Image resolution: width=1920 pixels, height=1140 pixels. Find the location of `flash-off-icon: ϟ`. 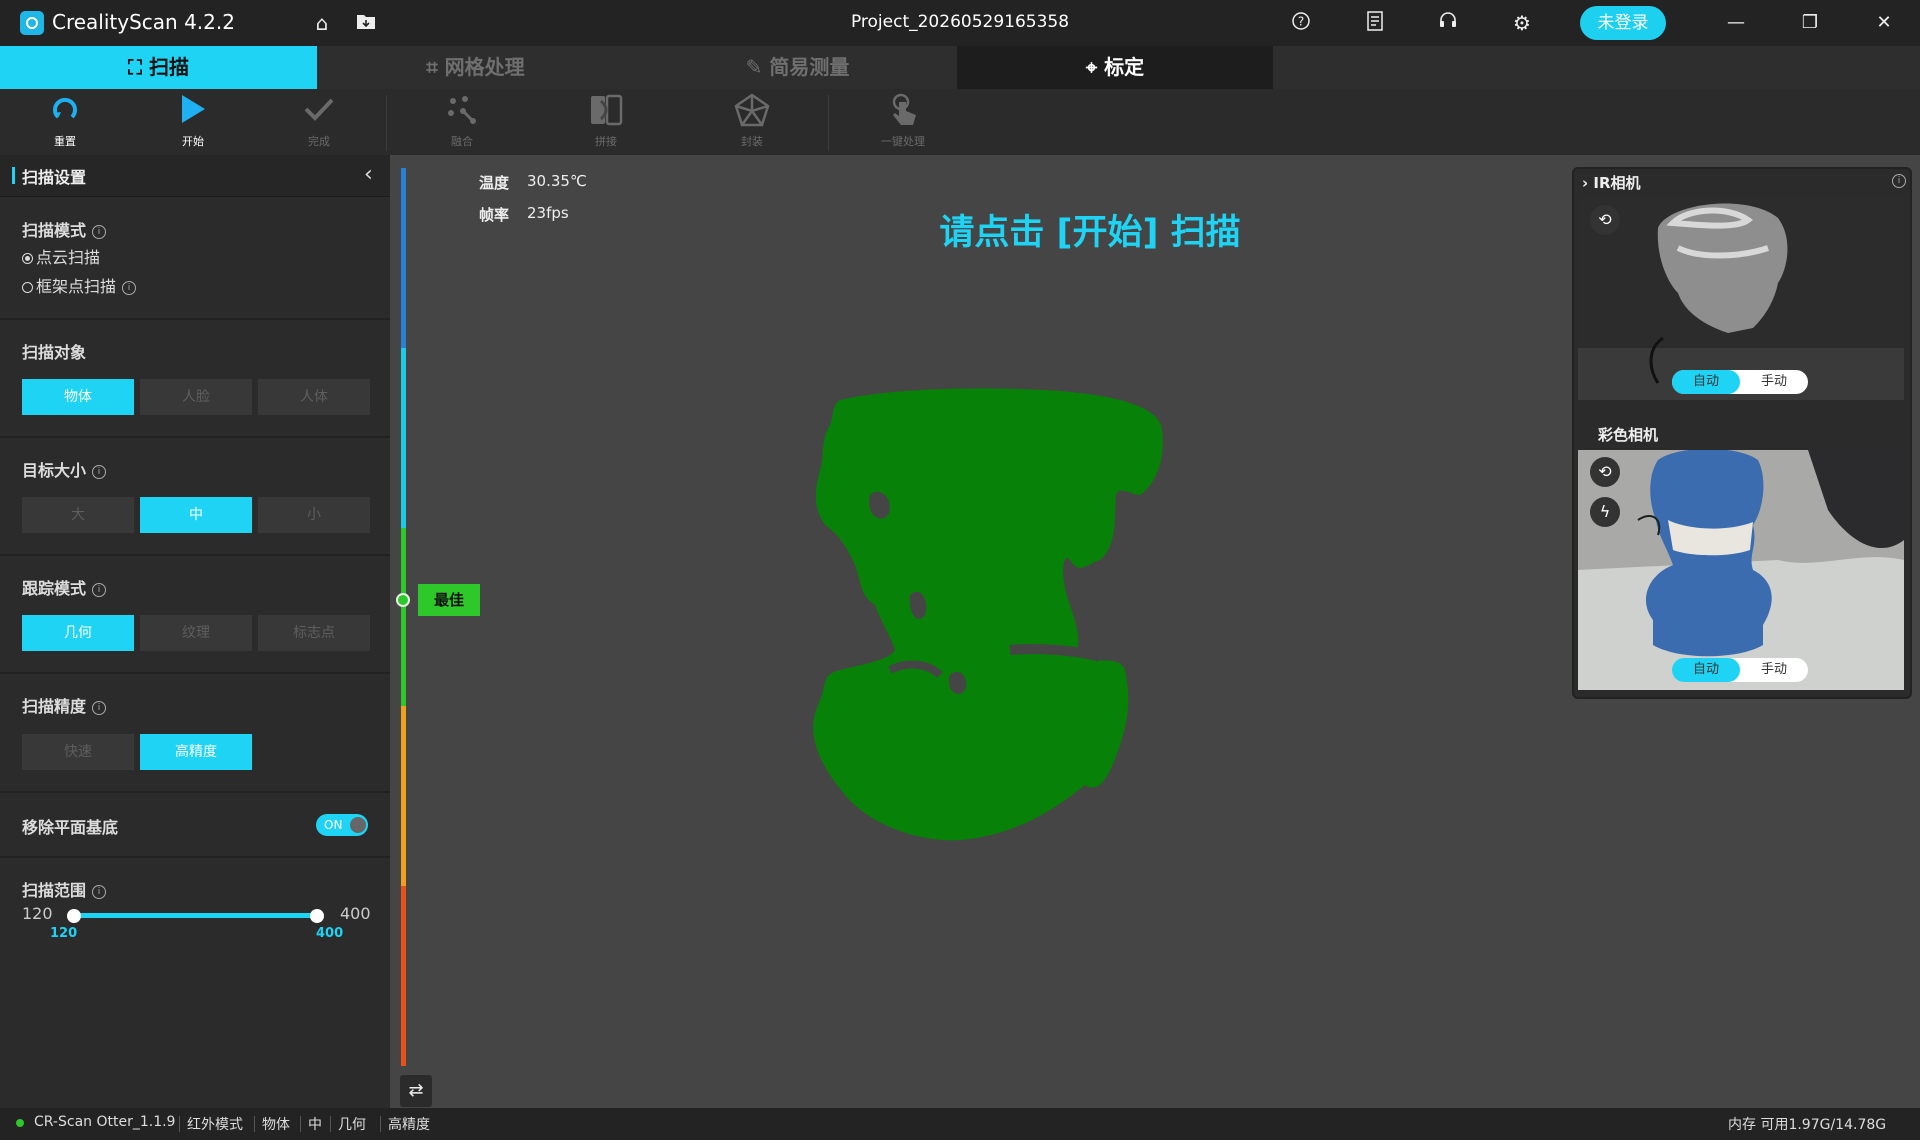

flash-off-icon: ϟ is located at coordinates (1605, 512).